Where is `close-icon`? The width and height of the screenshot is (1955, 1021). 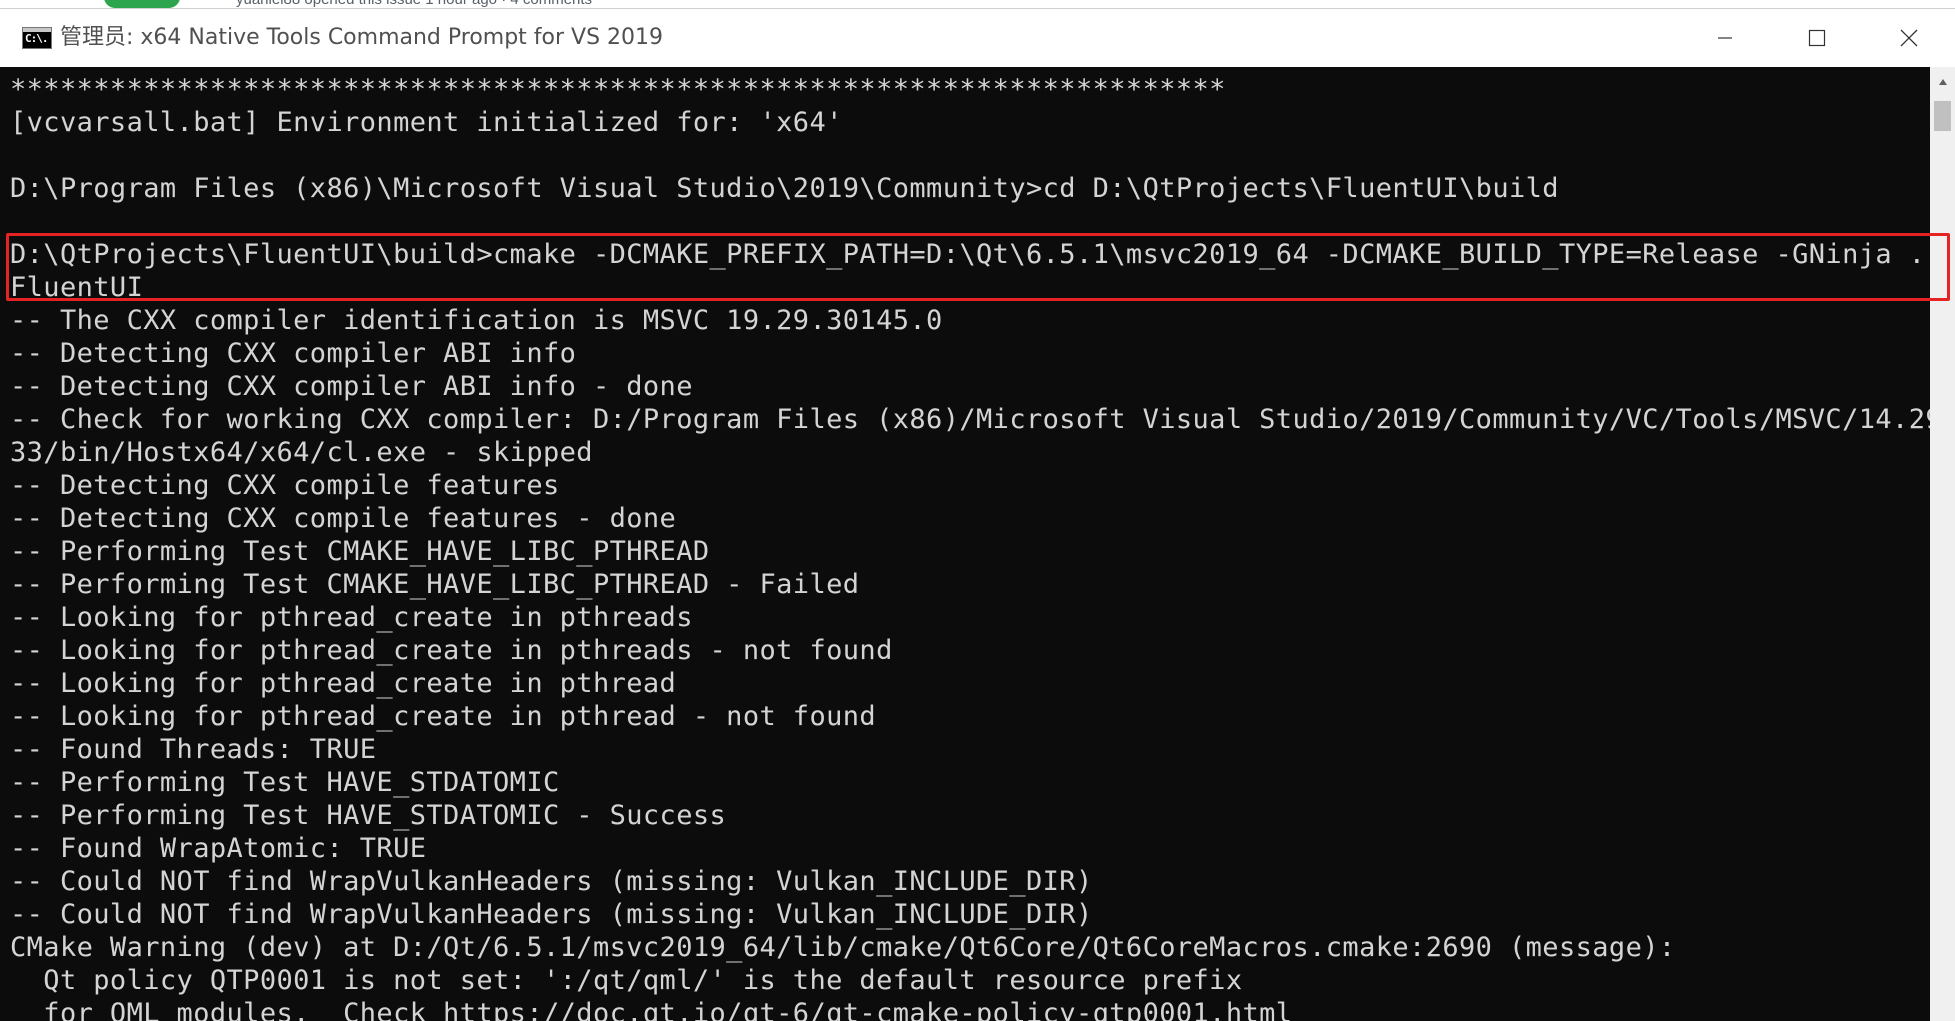 close-icon is located at coordinates (1909, 38).